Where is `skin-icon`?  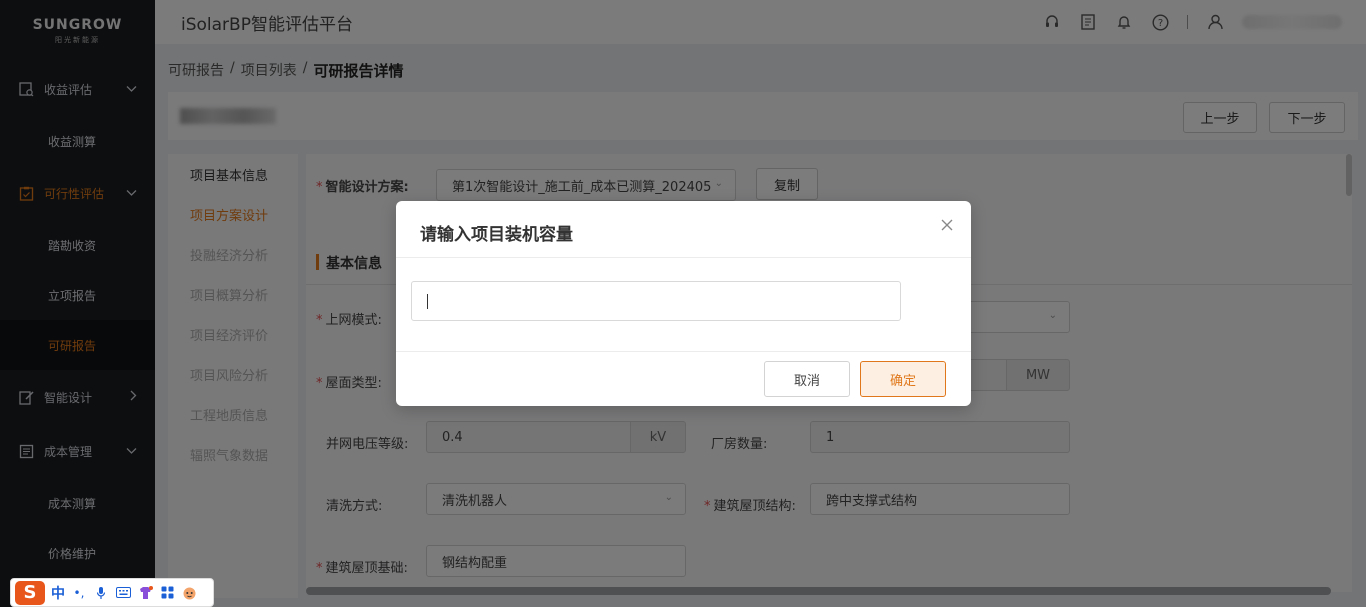 skin-icon is located at coordinates (145, 593).